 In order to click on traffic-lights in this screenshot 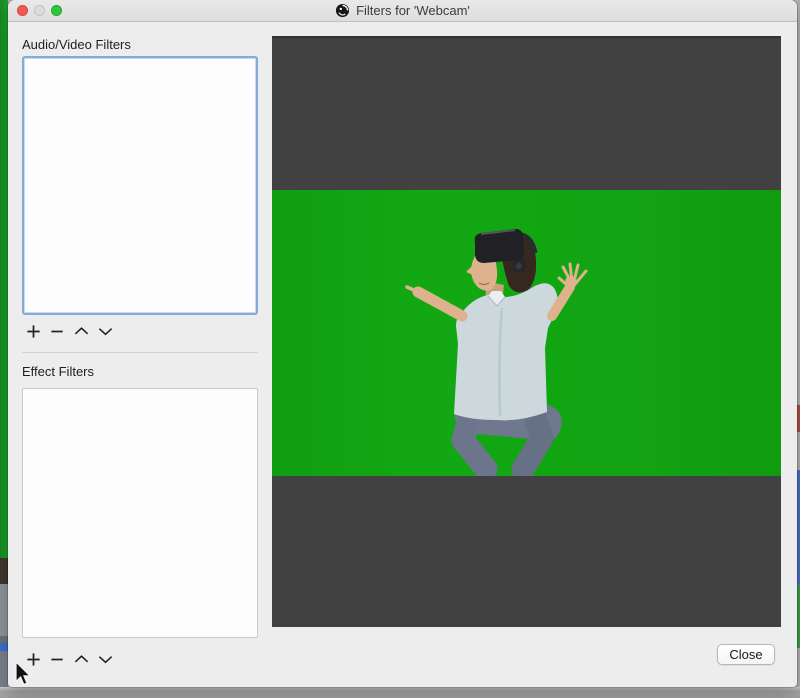, I will do `click(39, 10)`.